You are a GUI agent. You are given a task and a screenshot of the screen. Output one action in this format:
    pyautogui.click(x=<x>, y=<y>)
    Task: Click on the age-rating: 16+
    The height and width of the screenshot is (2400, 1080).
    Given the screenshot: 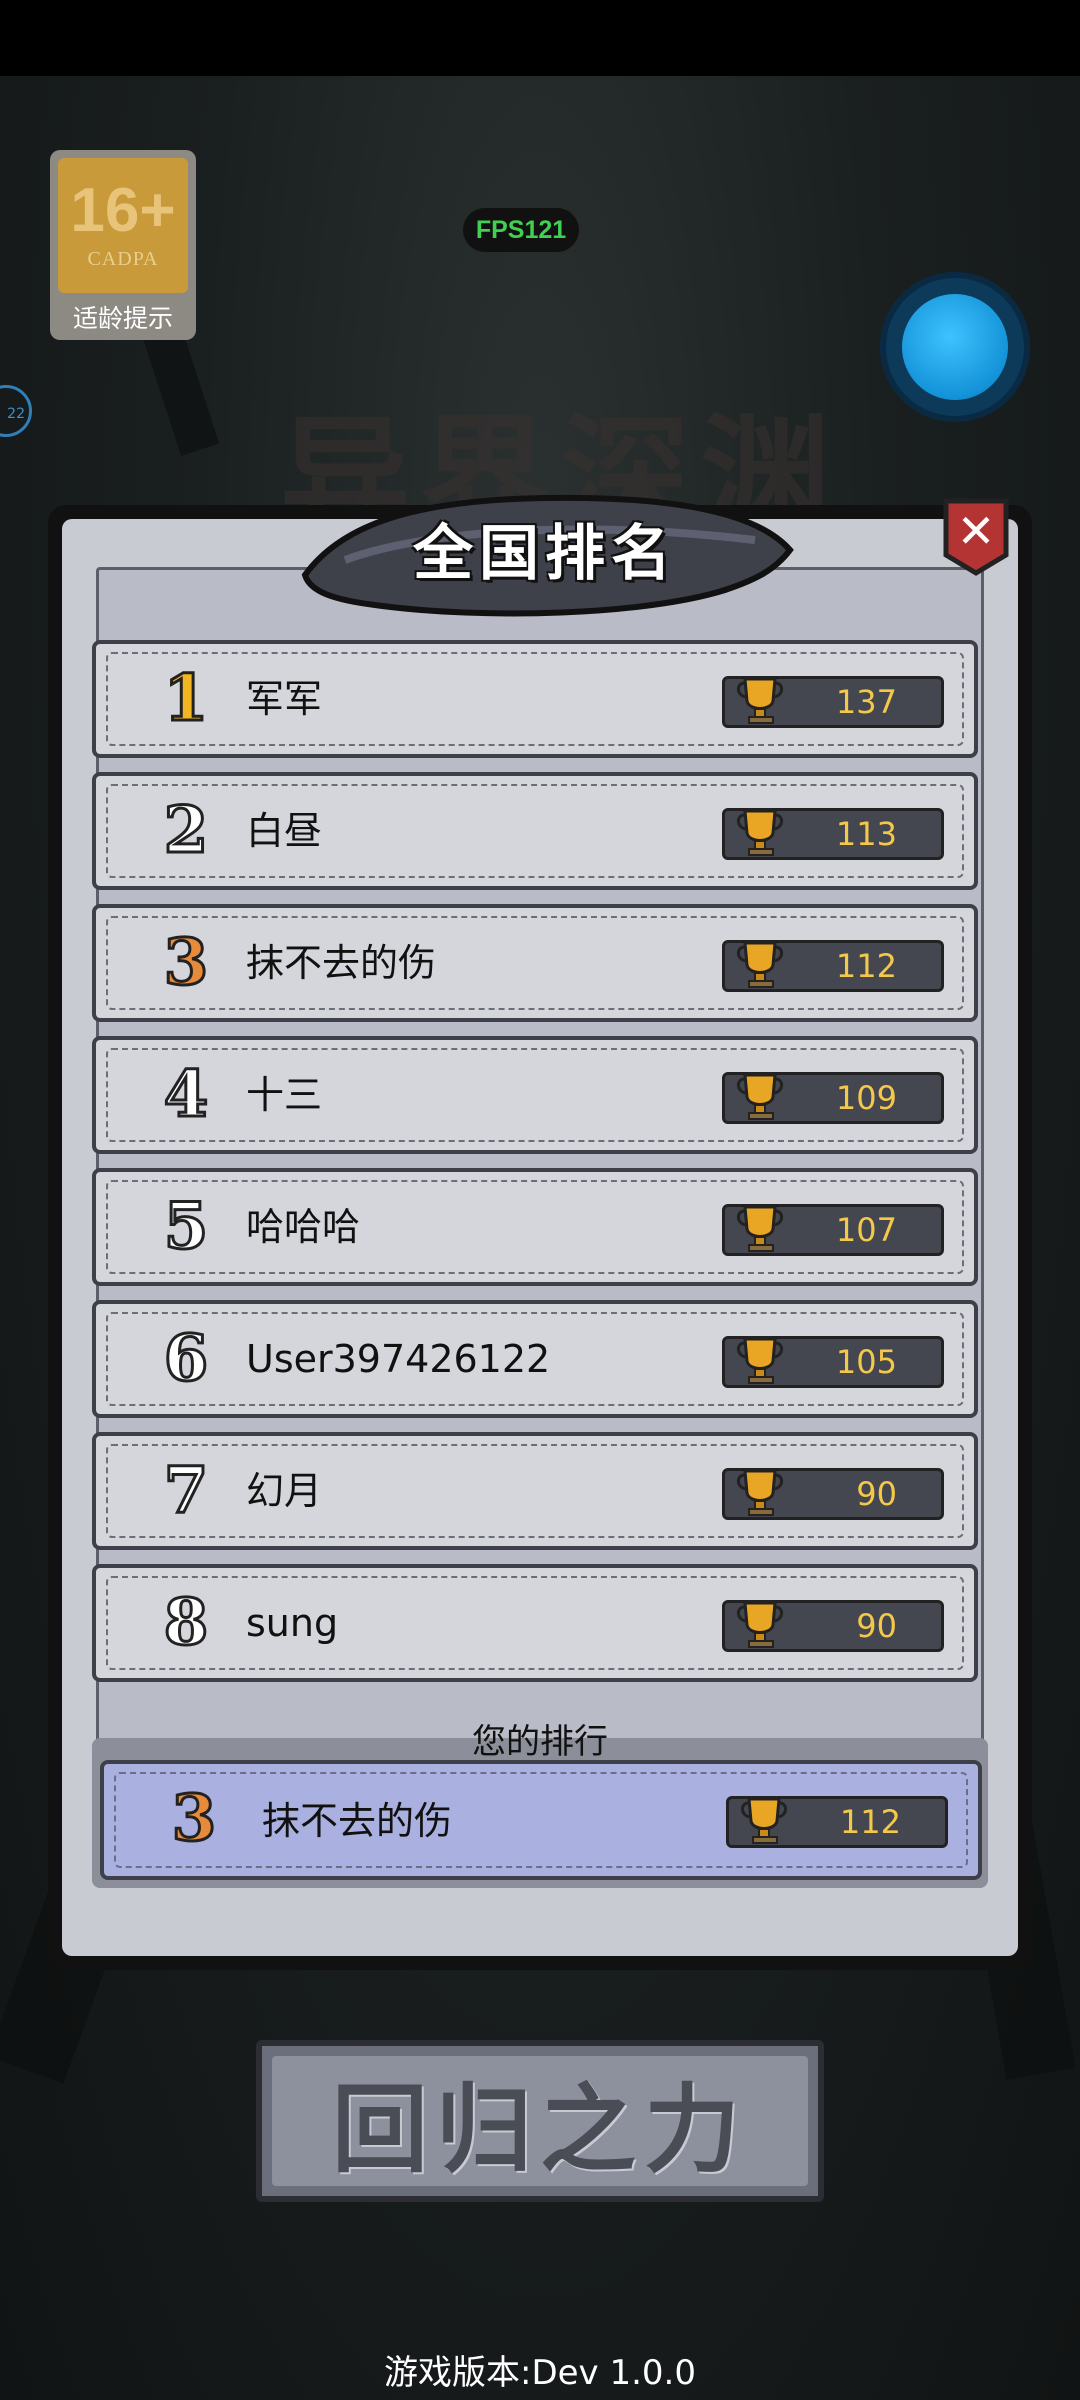 What is the action you would take?
    pyautogui.click(x=123, y=210)
    